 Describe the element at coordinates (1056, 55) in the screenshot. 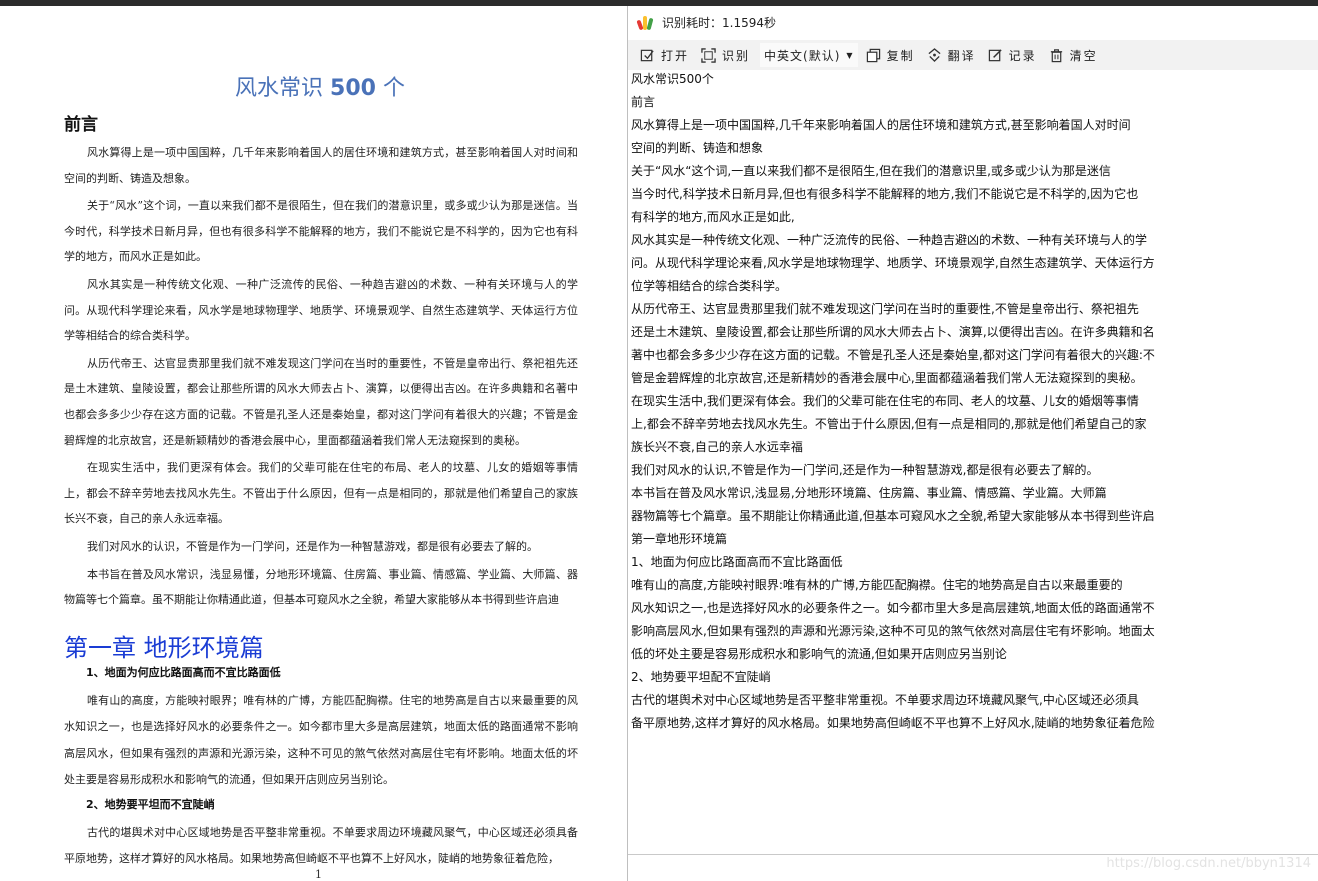

I see `trash-icon` at that location.